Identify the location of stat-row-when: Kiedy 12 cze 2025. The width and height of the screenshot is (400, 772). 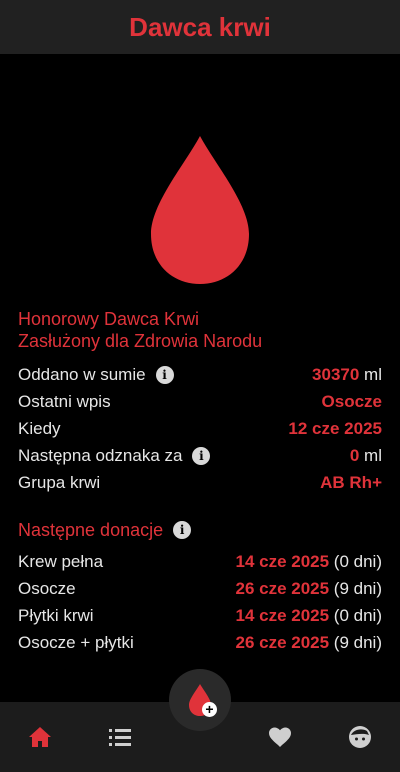
(200, 428).